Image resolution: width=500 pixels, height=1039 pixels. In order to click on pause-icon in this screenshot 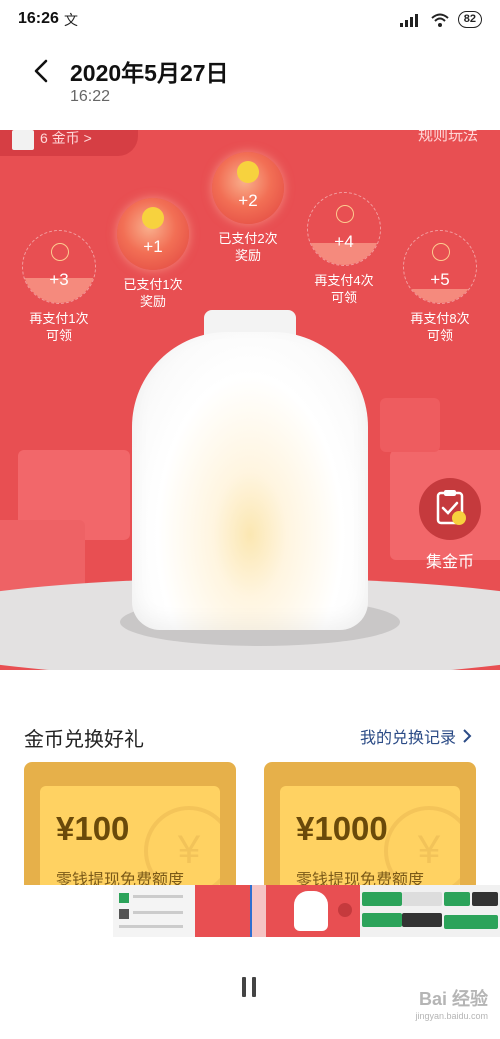, I will do `click(250, 989)`.